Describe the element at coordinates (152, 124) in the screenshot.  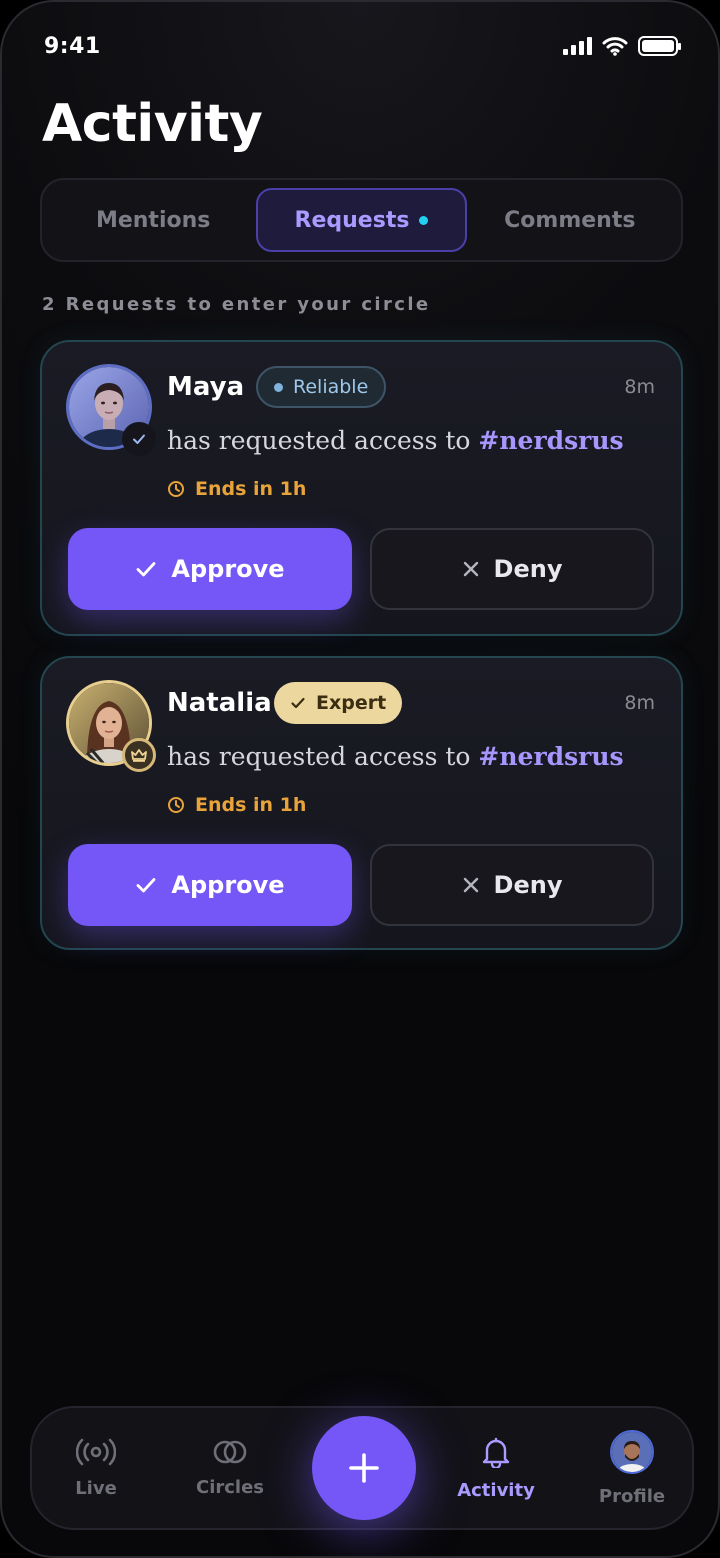
I see `page-title: Activity` at that location.